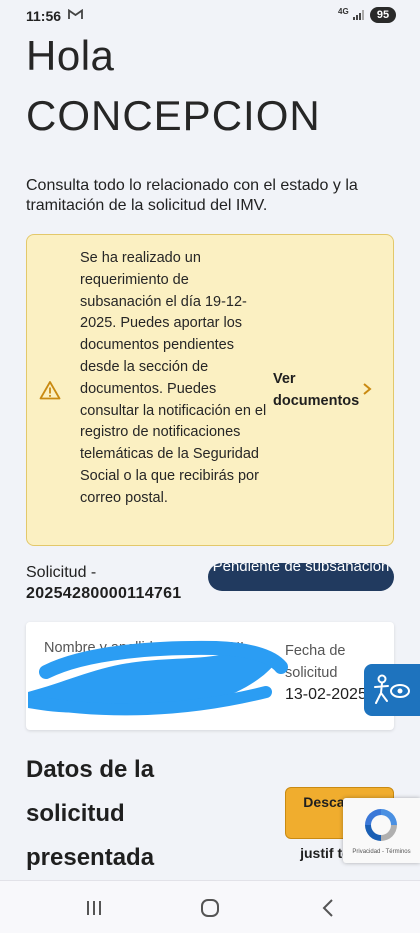  I want to click on warning-icon, so click(50, 390).